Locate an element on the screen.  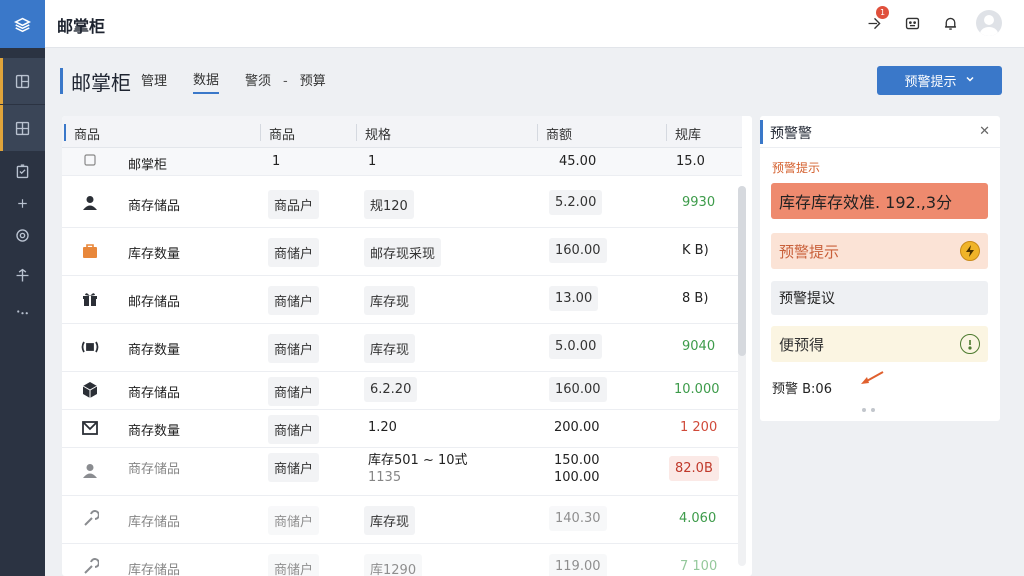
table-row: 商存储品 商品户 规120 5.2.00 9930 is located at coordinates (402, 204).